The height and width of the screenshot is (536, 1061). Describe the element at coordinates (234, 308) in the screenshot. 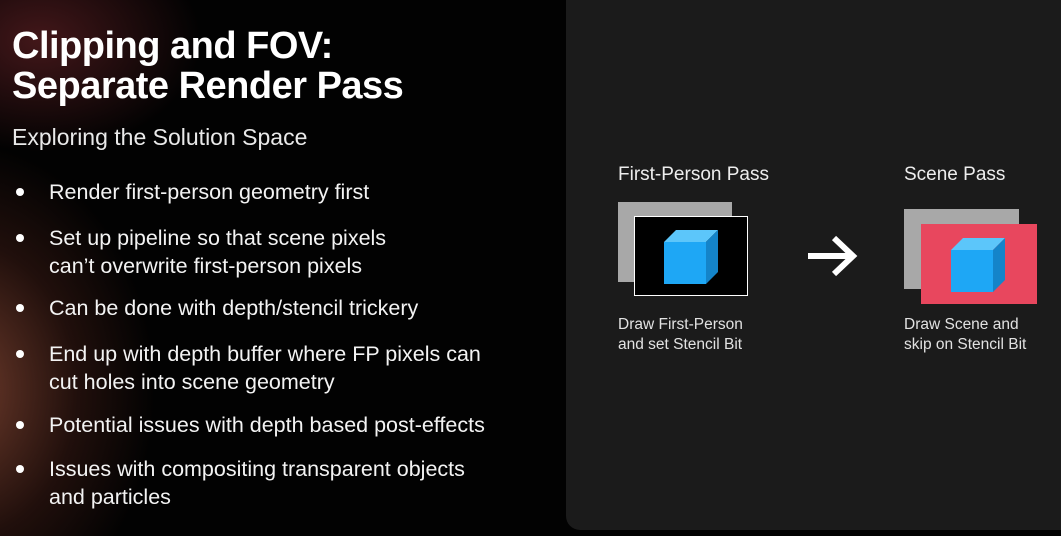

I see `bullet-line: Can be done with depth/stencil trickery` at that location.